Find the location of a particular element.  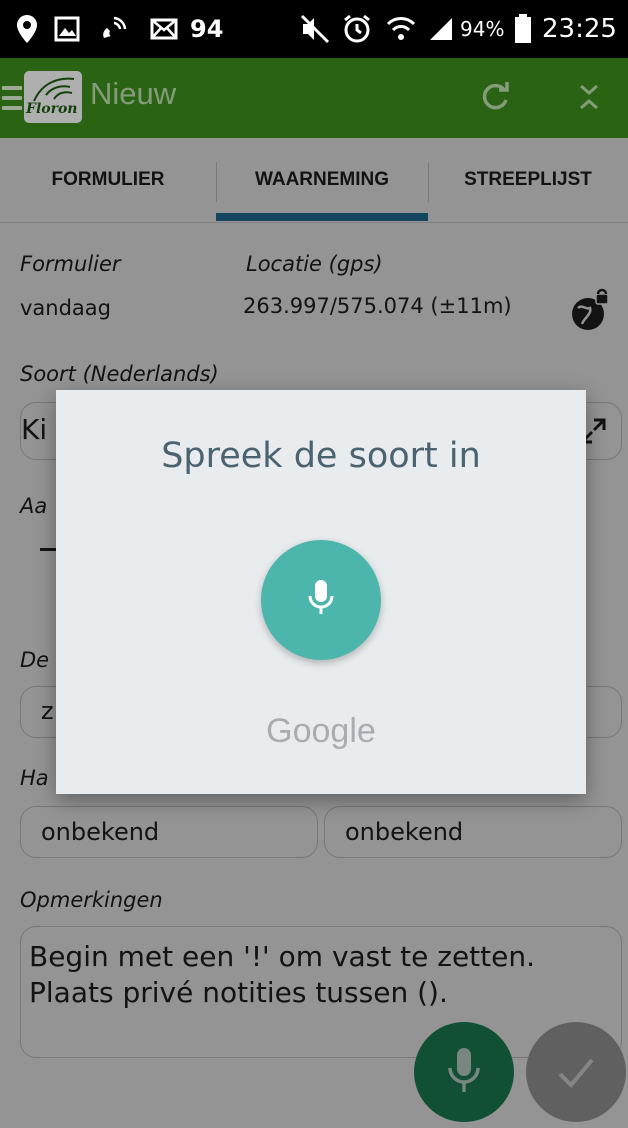

mail-icon is located at coordinates (164, 29).